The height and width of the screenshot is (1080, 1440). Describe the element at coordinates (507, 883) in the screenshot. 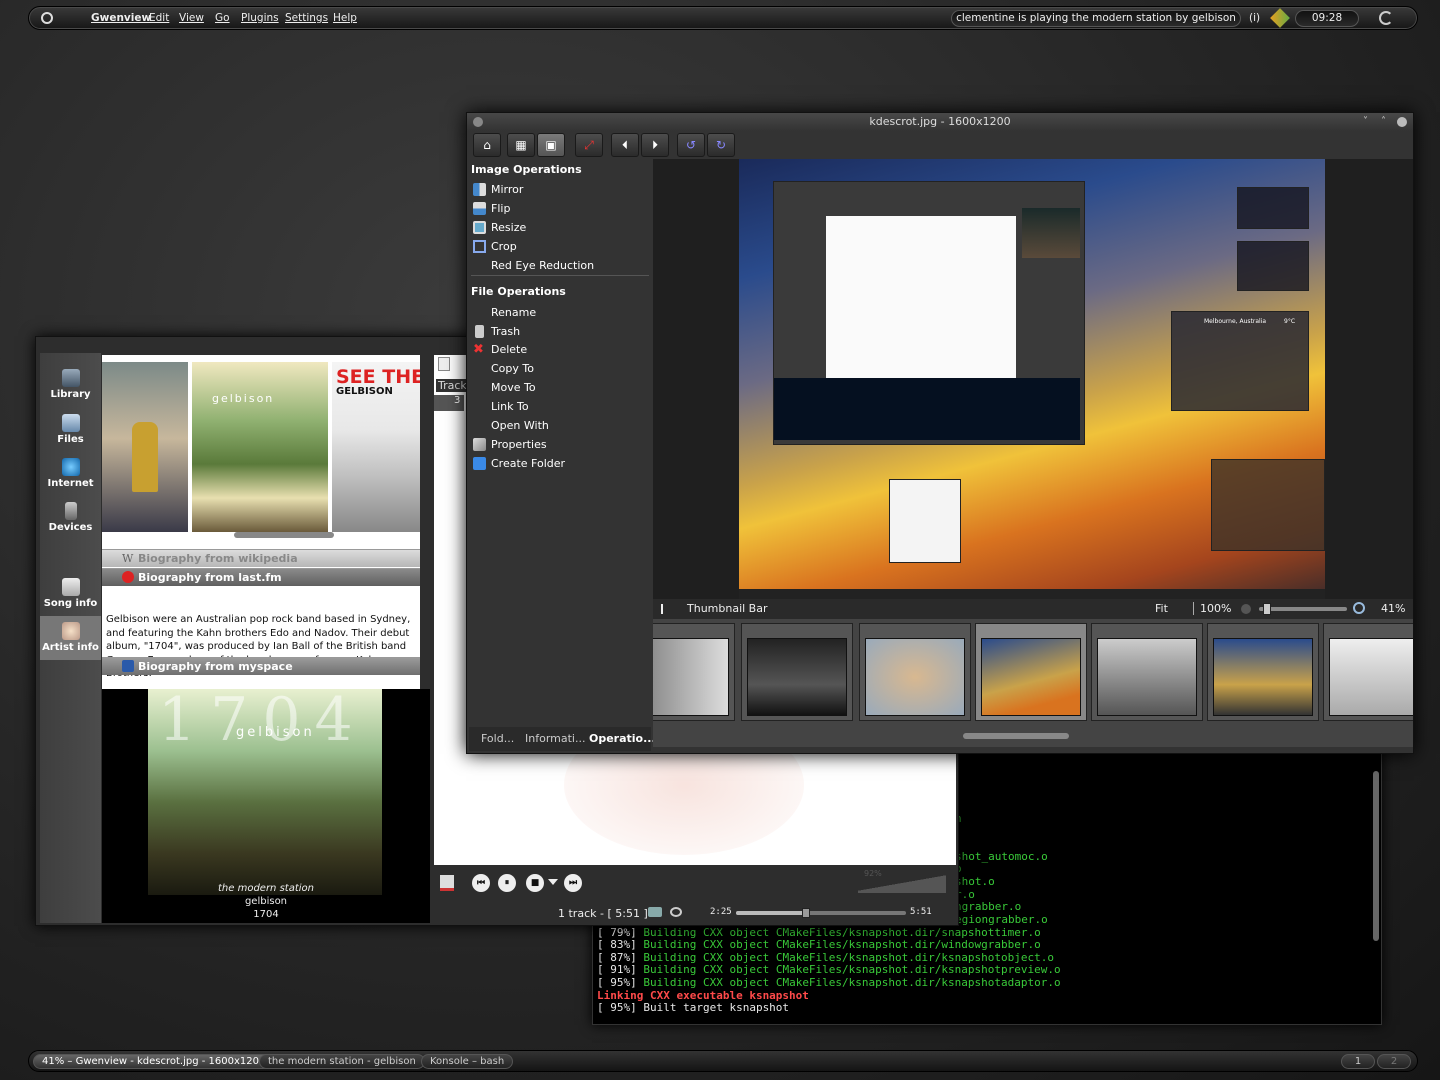

I see `pause-button: ⏸` at that location.